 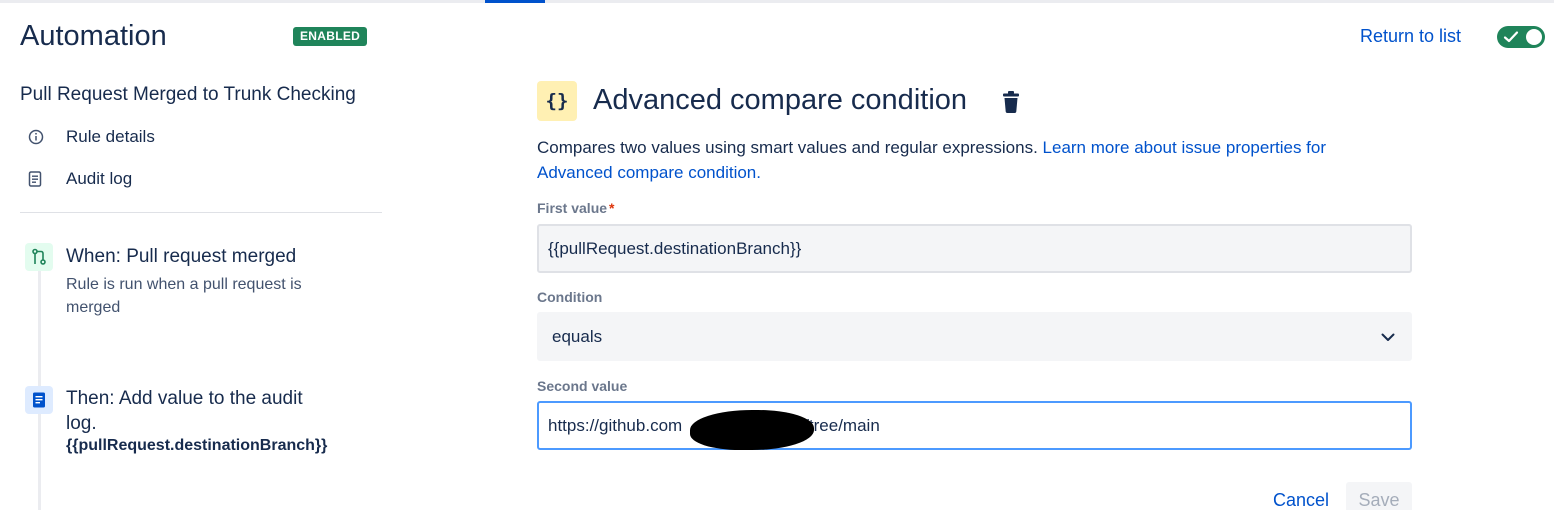 I want to click on sidebar-item-audit-log: Audit log, so click(x=80, y=179).